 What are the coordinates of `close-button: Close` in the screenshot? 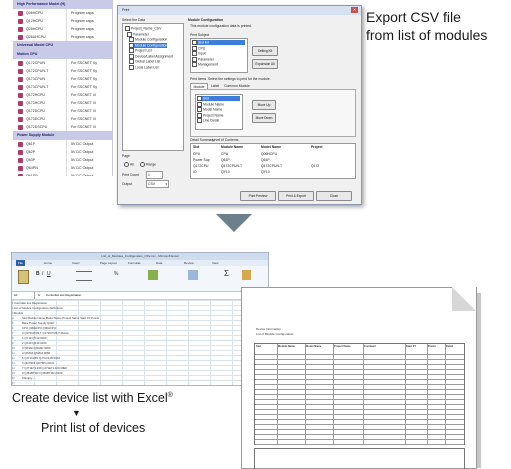 It's located at (334, 196).